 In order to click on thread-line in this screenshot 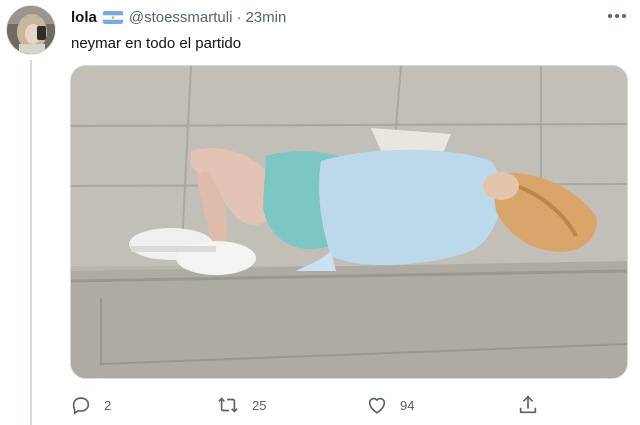, I will do `click(31, 242)`.